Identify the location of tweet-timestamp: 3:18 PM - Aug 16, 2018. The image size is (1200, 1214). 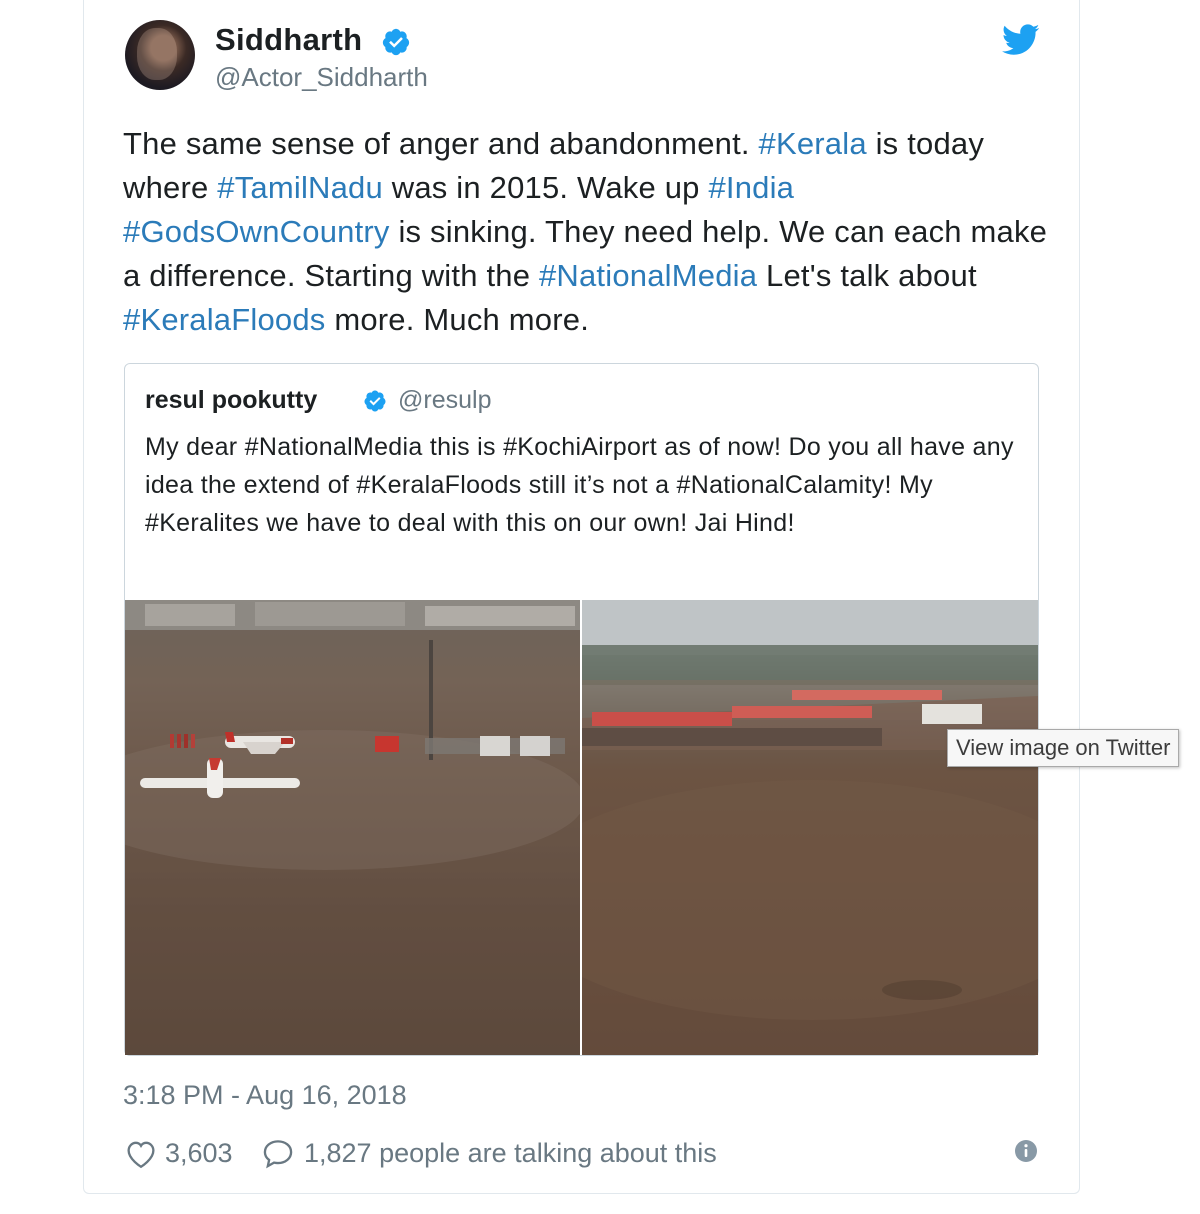
(265, 1095).